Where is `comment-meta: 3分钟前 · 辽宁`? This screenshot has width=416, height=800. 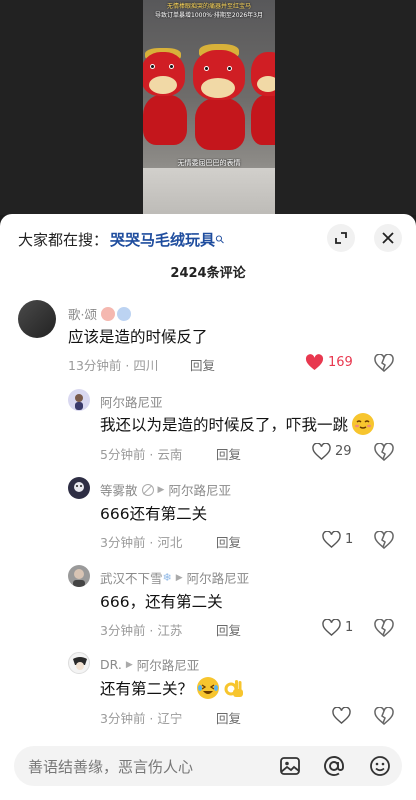
comment-meta: 3分钟前 · 辽宁 is located at coordinates (141, 718).